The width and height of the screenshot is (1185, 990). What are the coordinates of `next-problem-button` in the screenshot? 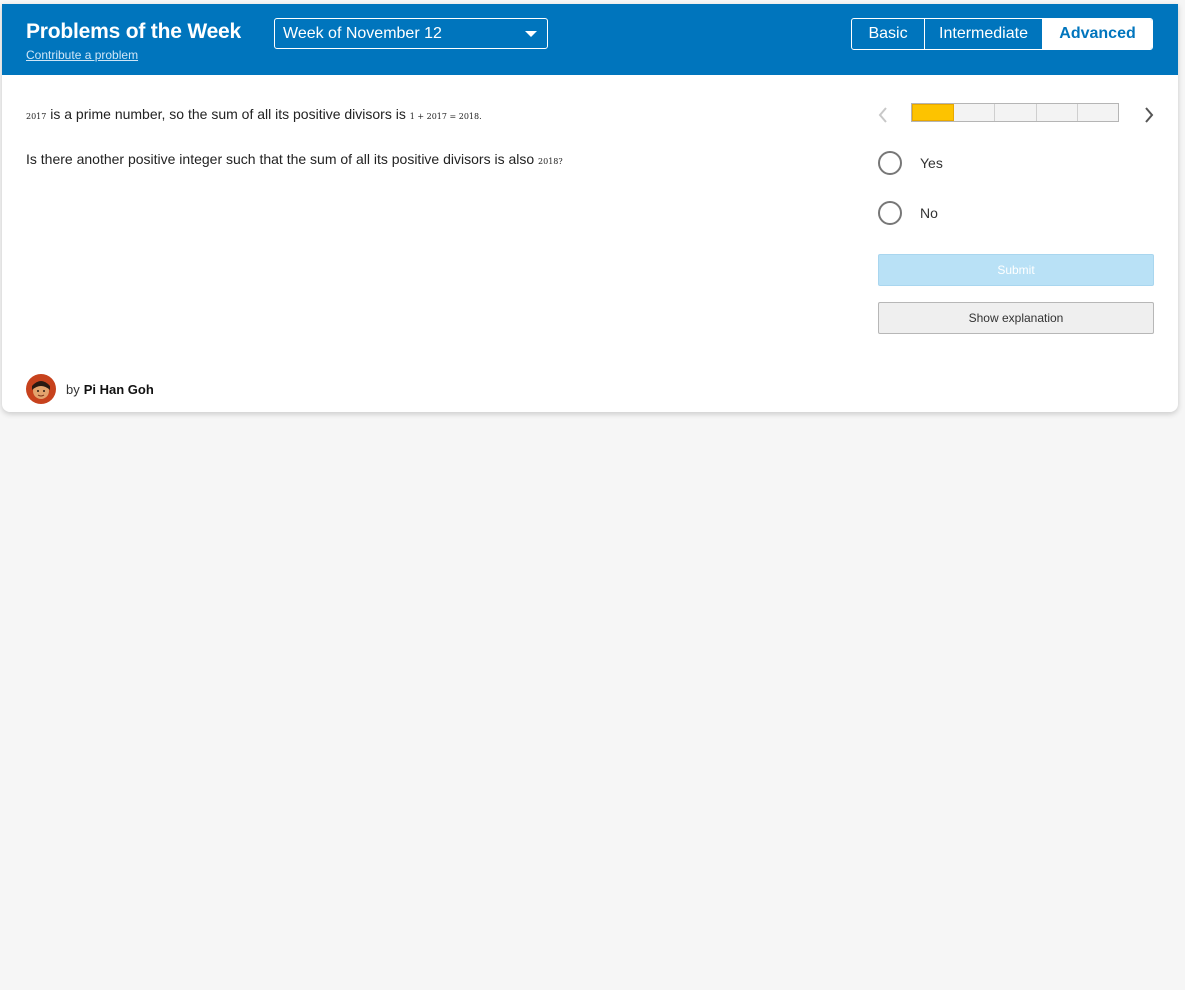 It's located at (1149, 115).